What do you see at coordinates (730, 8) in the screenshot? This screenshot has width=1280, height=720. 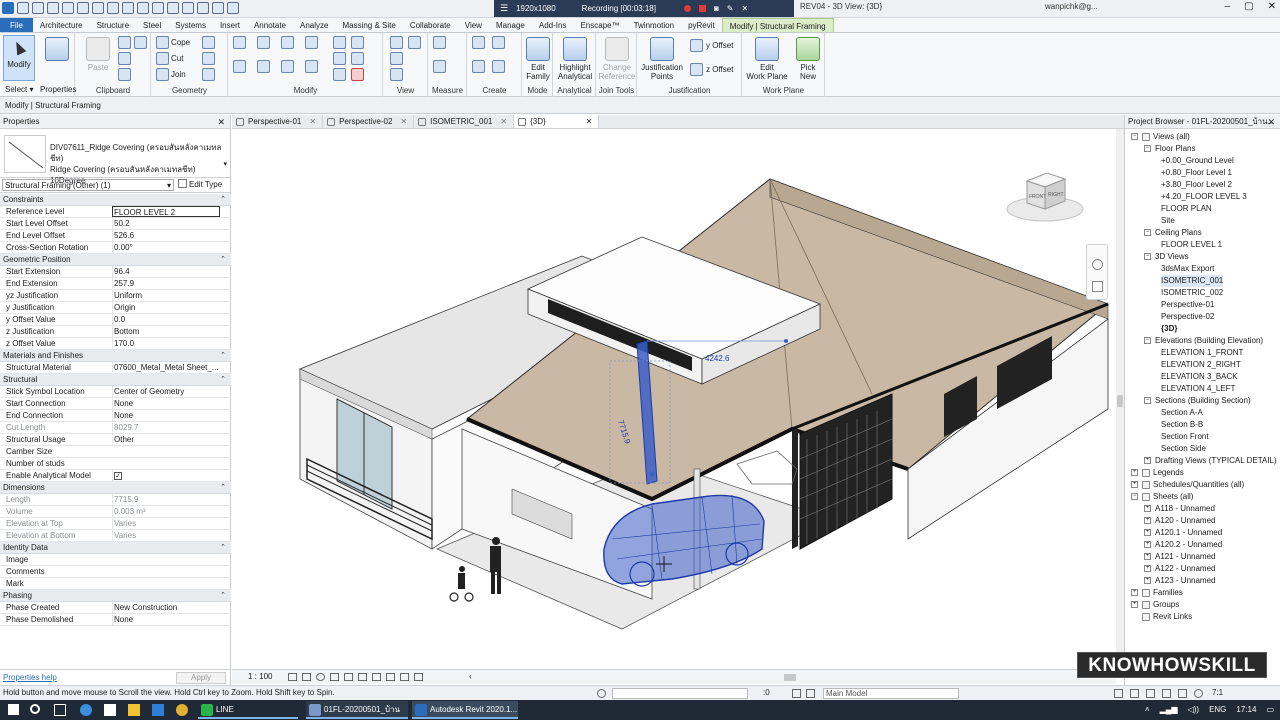 I see `draw-icon: ✎` at bounding box center [730, 8].